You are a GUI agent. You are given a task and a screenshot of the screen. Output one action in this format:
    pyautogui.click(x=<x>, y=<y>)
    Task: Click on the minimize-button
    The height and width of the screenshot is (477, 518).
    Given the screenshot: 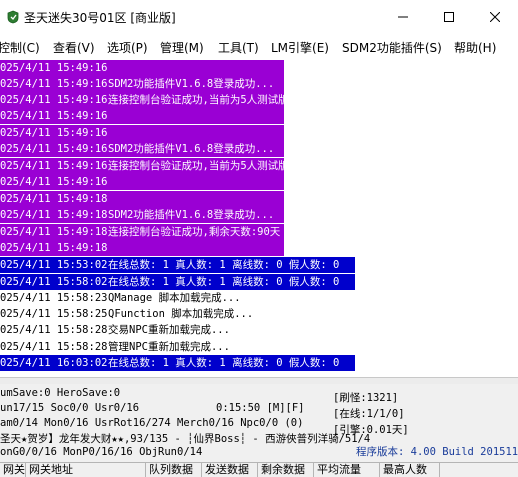 What is the action you would take?
    pyautogui.click(x=403, y=18)
    